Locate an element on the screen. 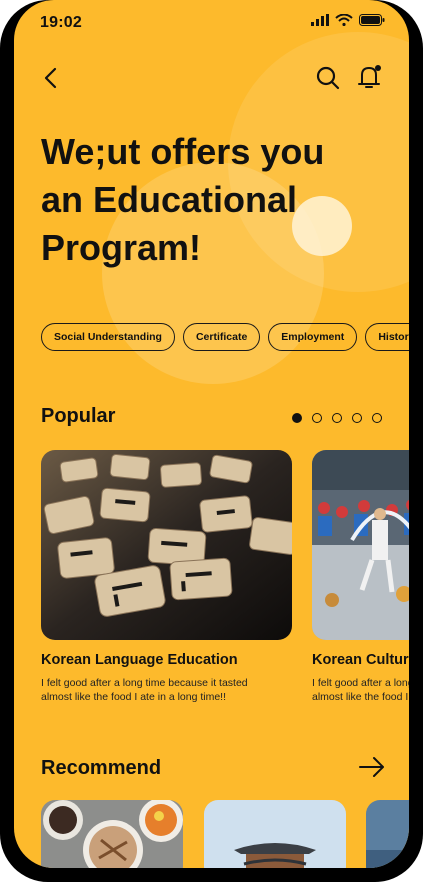 The height and width of the screenshot is (882, 423). recommend-card-third-image is located at coordinates (387, 834).